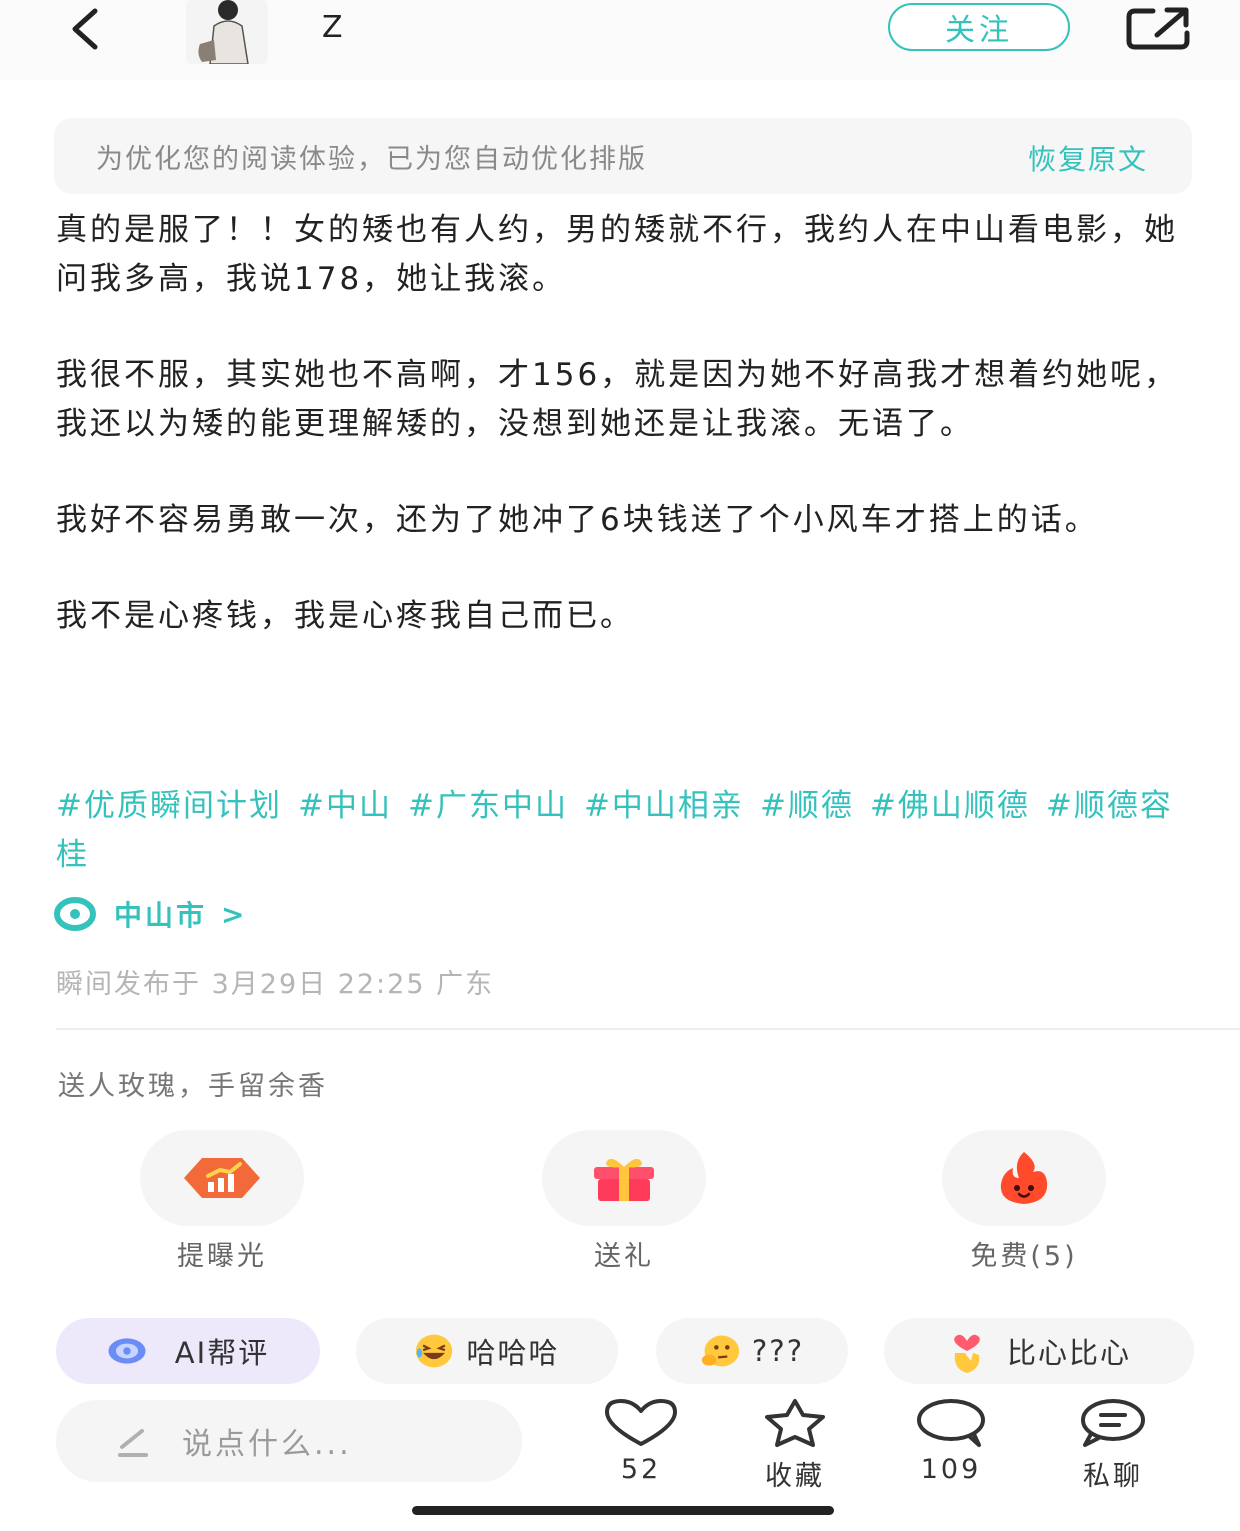  Describe the element at coordinates (345, 616) in the screenshot. I see `post-paragraph: 我不是心疼钱，我是心疼我自己而已。` at that location.